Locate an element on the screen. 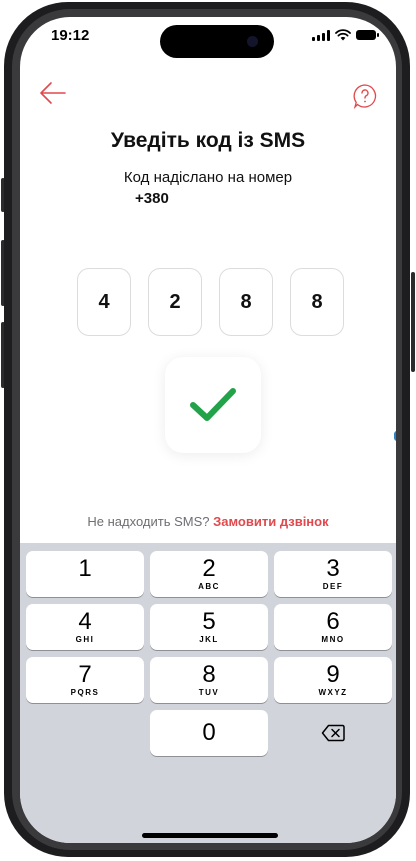 This screenshot has height=861, width=416. dynamic-island is located at coordinates (217, 41).